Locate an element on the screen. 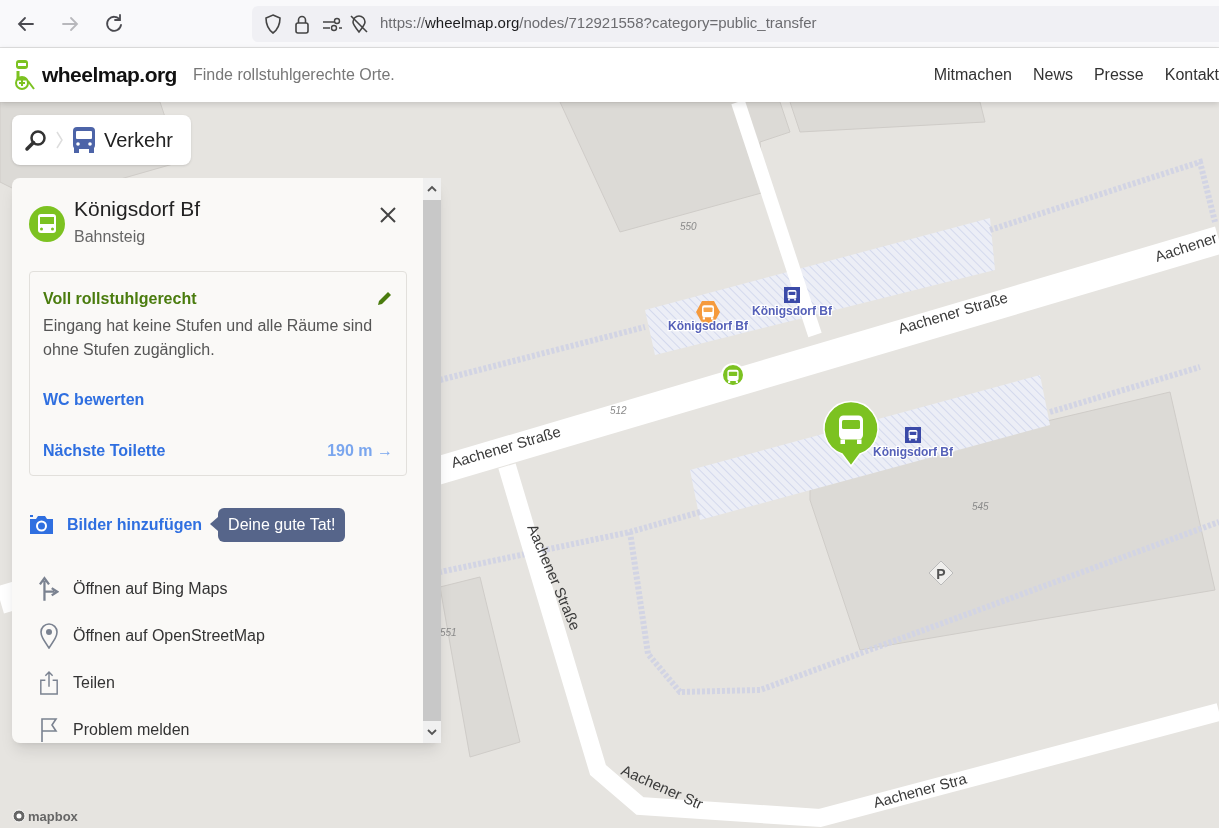 This screenshot has height=828, width=1219. category-breadcrumb: Verkehr is located at coordinates (101, 140).